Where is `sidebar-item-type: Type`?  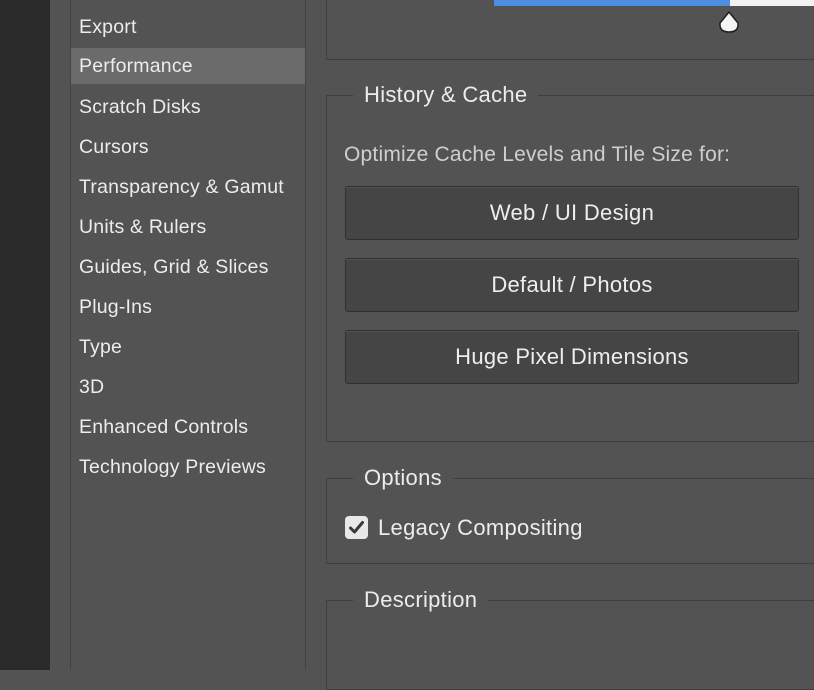
sidebar-item-type: Type is located at coordinates (188, 347).